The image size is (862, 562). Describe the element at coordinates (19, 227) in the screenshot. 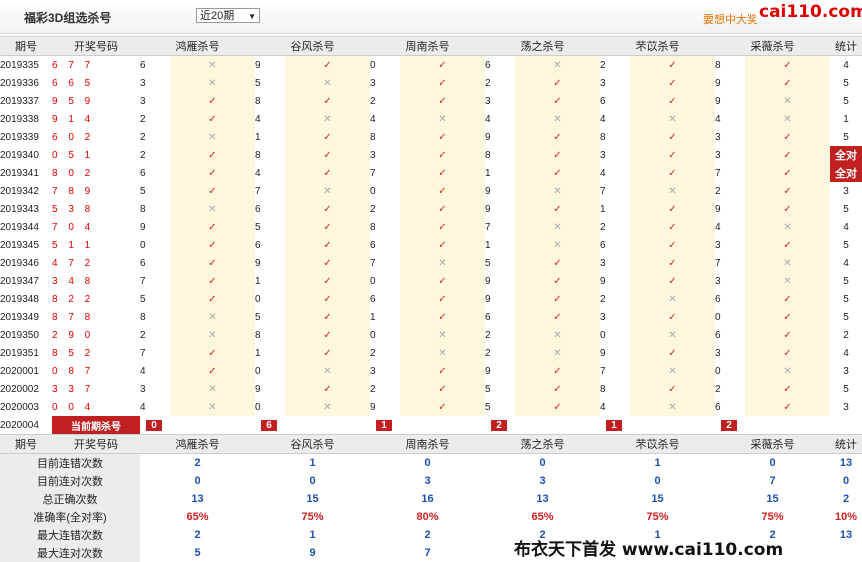

I see `row-period: 2019344` at that location.